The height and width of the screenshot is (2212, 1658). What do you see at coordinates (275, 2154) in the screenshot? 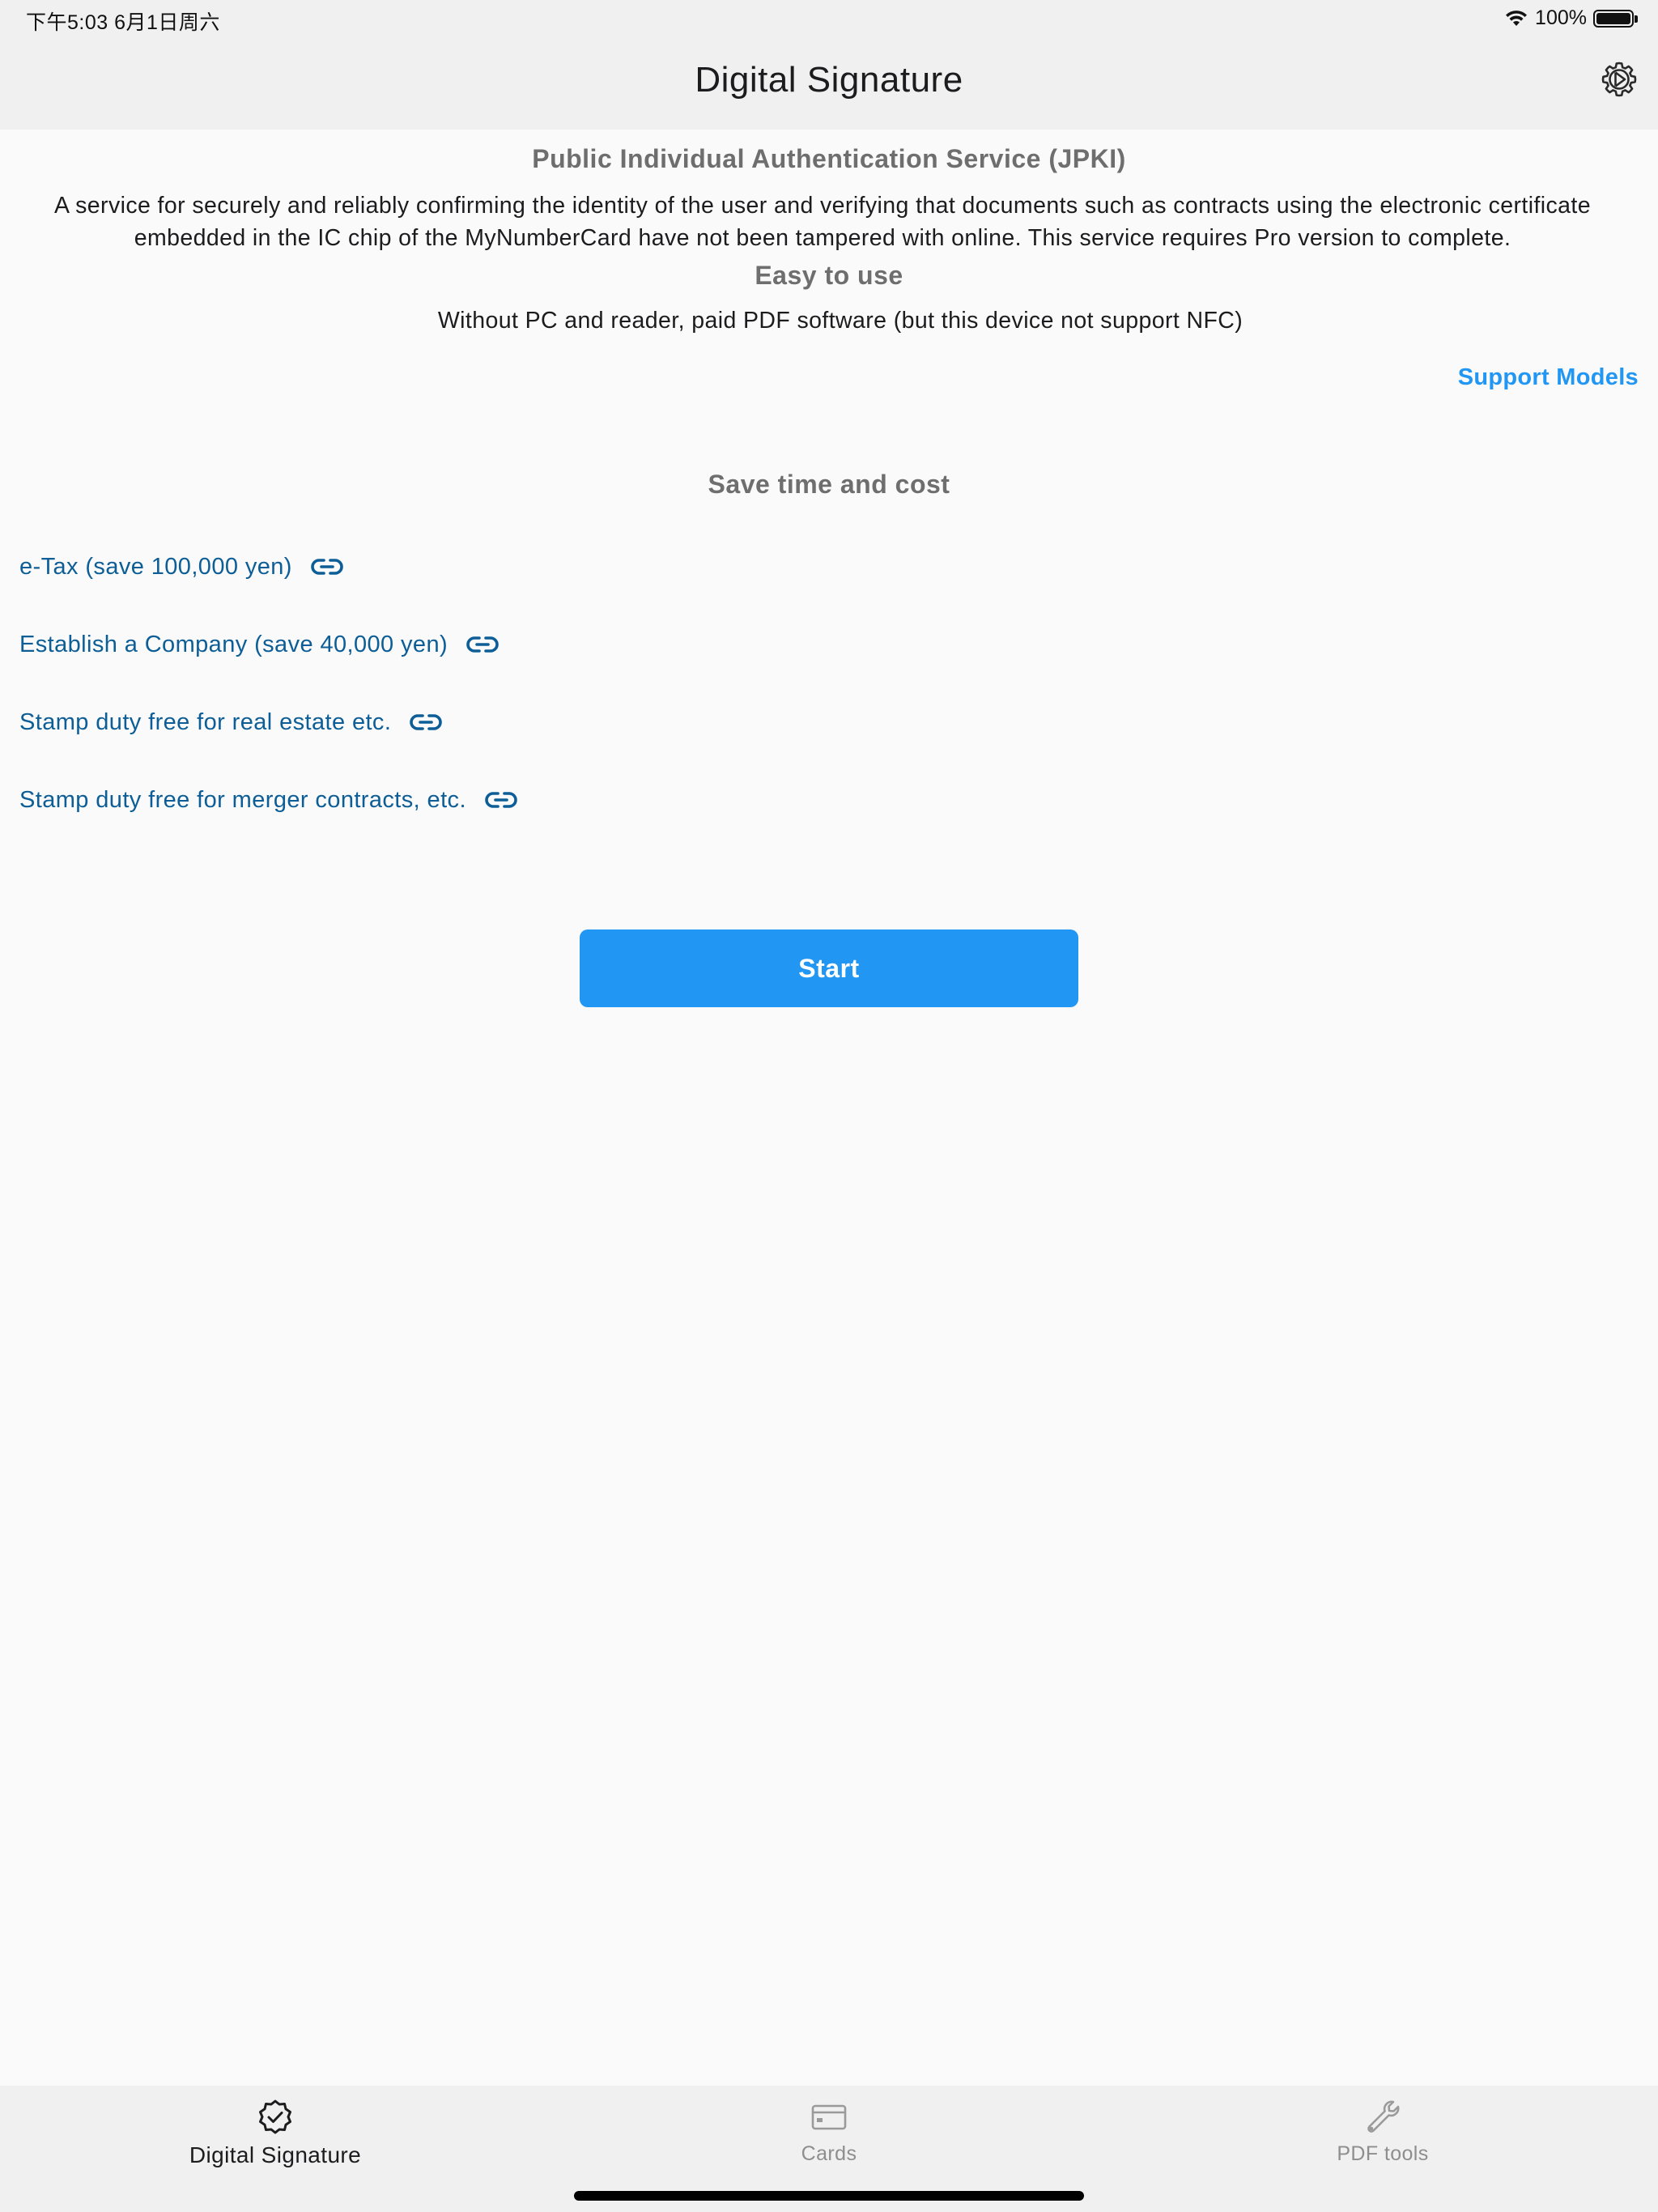
I see `tab-label: Digital Signature` at bounding box center [275, 2154].